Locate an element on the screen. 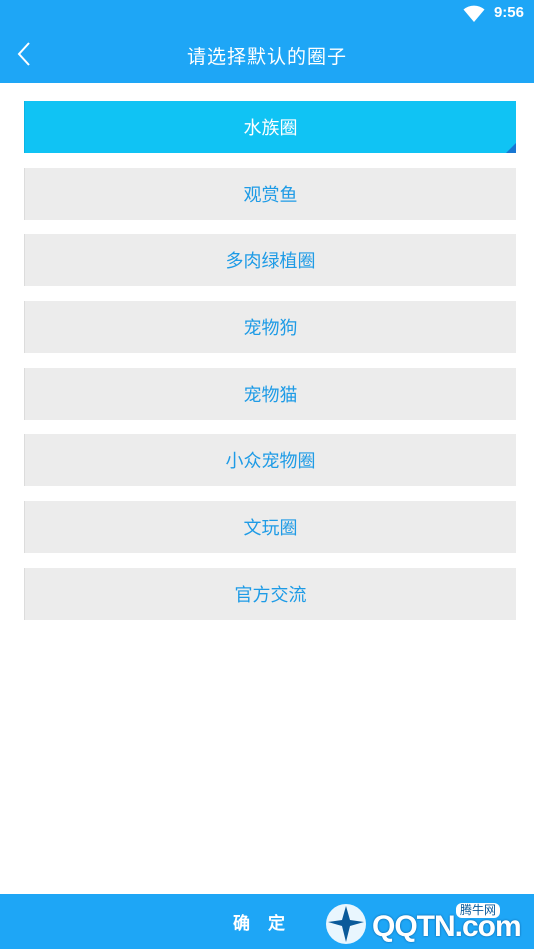 This screenshot has width=534, height=949. status-bar: 9:56 is located at coordinates (267, 14).